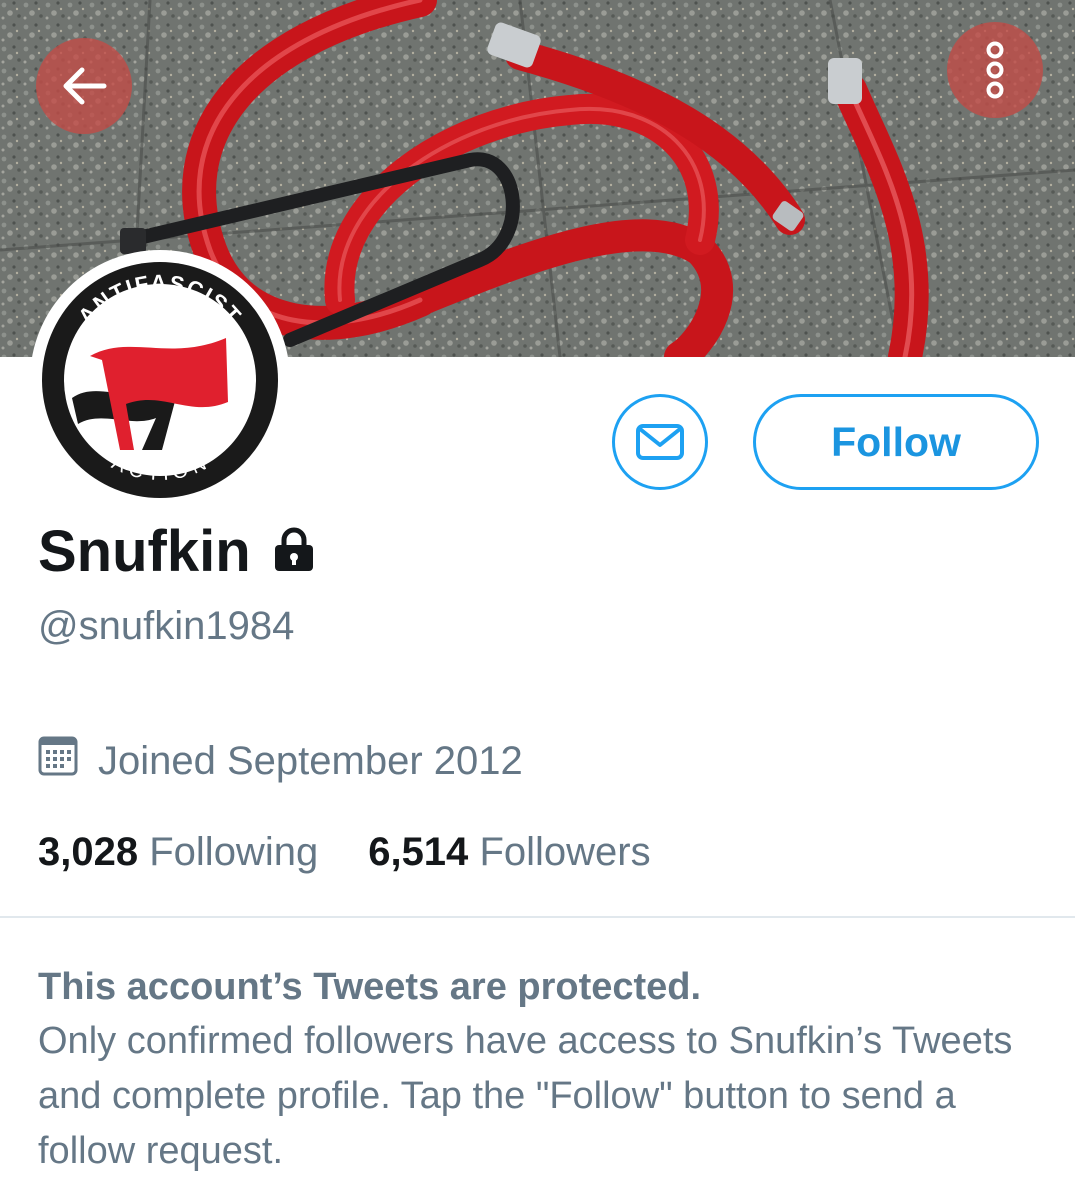 This screenshot has height=1200, width=1075. I want to click on lock-icon, so click(294, 552).